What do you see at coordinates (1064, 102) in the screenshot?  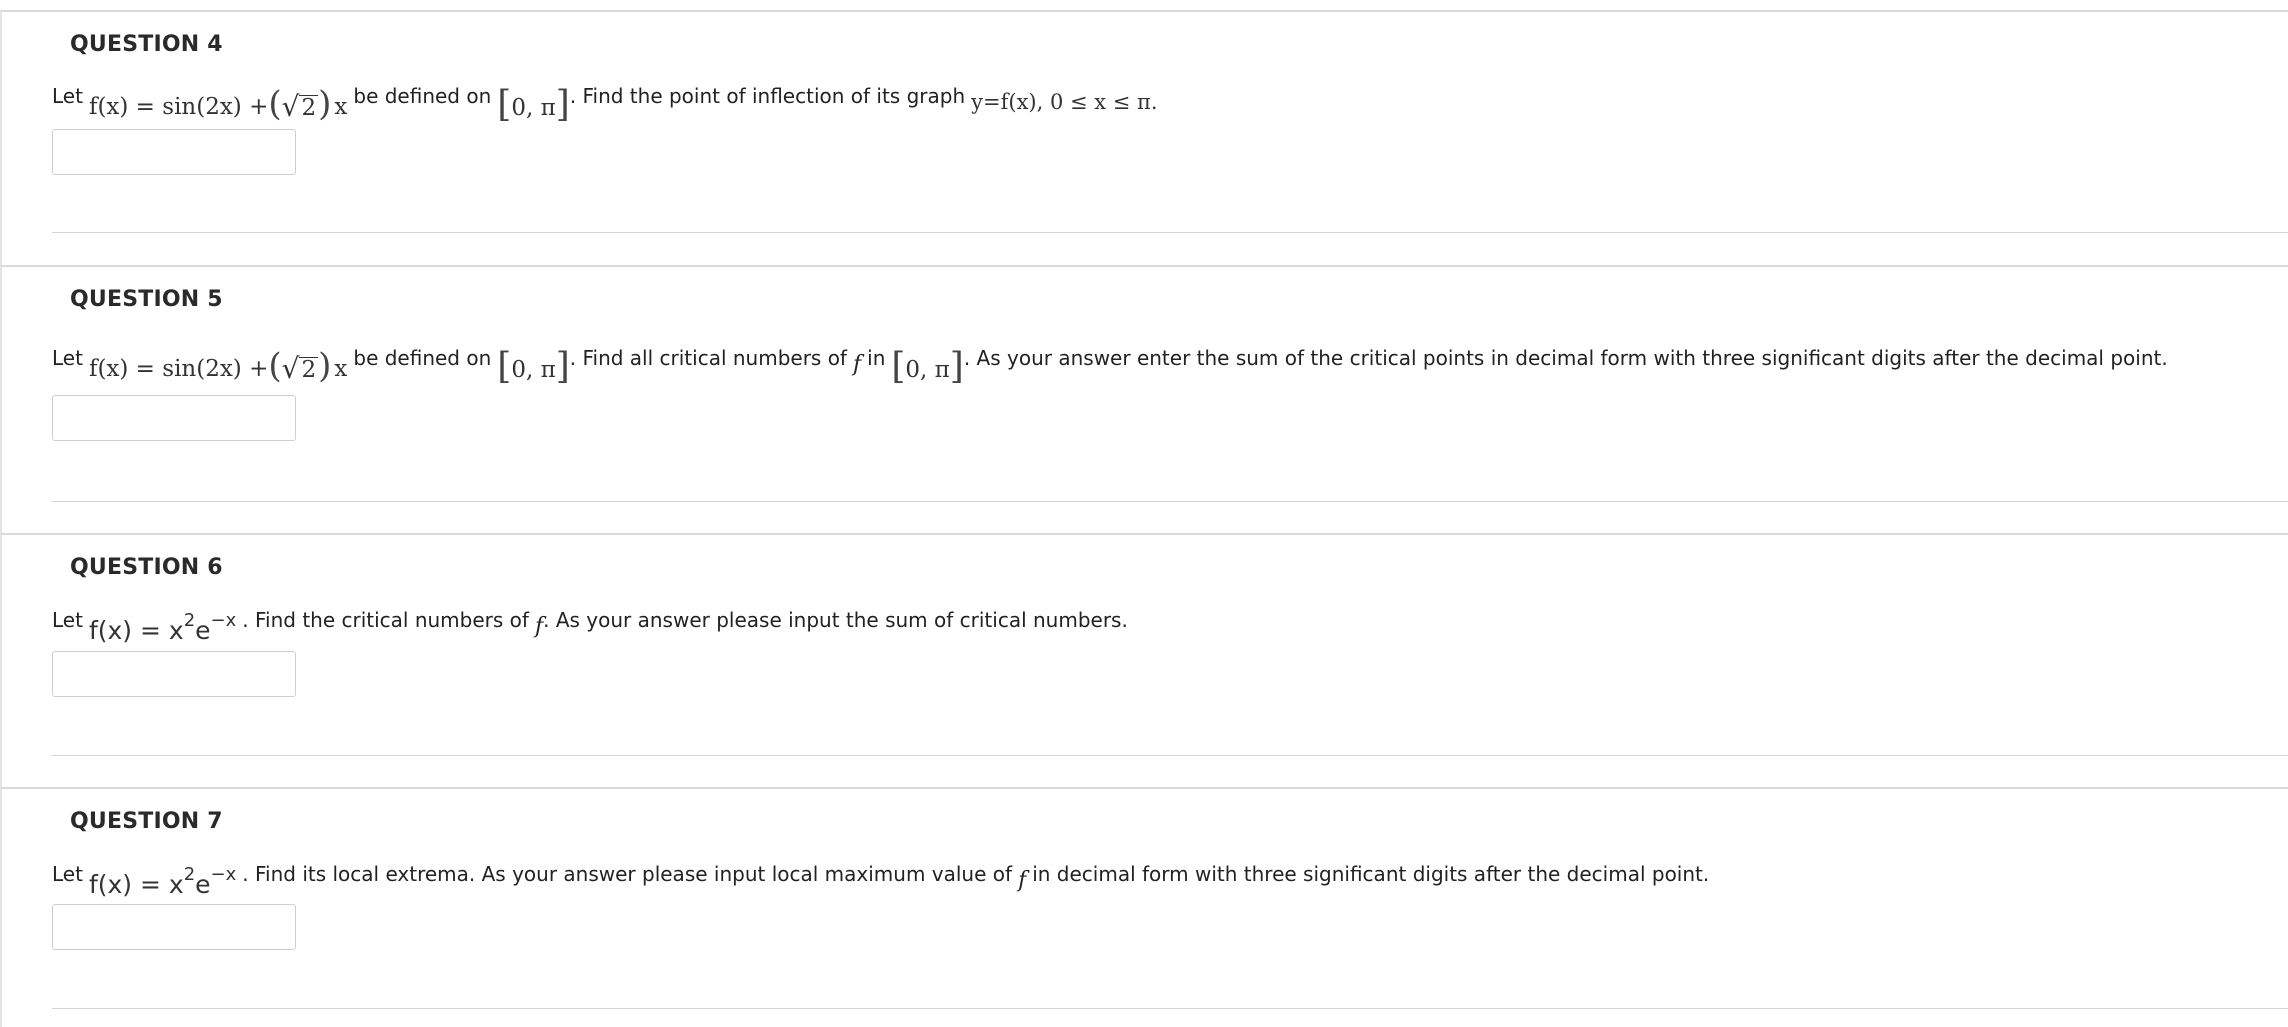 I see `graph-expression: y=f(x), 0 ≤ x ≤ π.` at bounding box center [1064, 102].